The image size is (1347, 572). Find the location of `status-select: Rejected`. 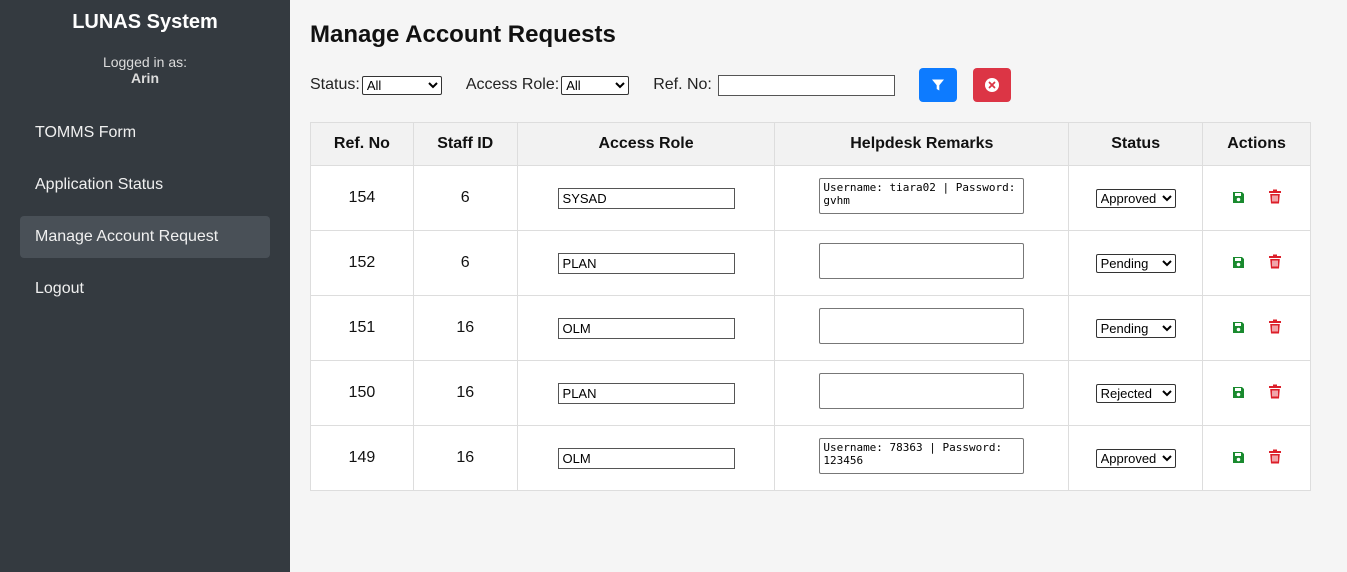

status-select: Rejected is located at coordinates (1135, 393).